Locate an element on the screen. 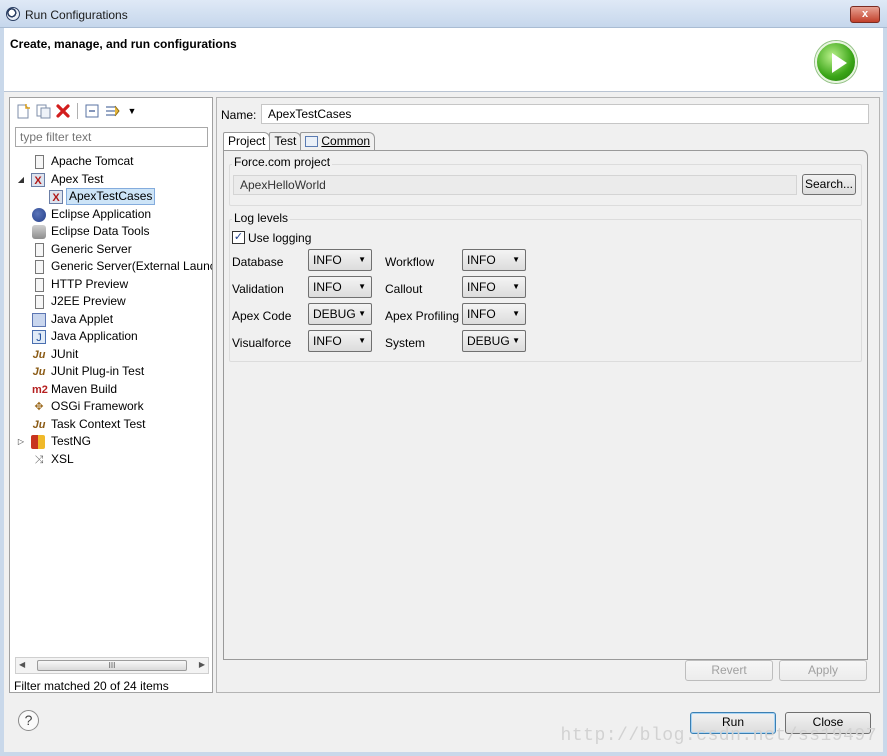 The width and height of the screenshot is (887, 756). tree-item-label: Task Context Test is located at coordinates (98, 423).